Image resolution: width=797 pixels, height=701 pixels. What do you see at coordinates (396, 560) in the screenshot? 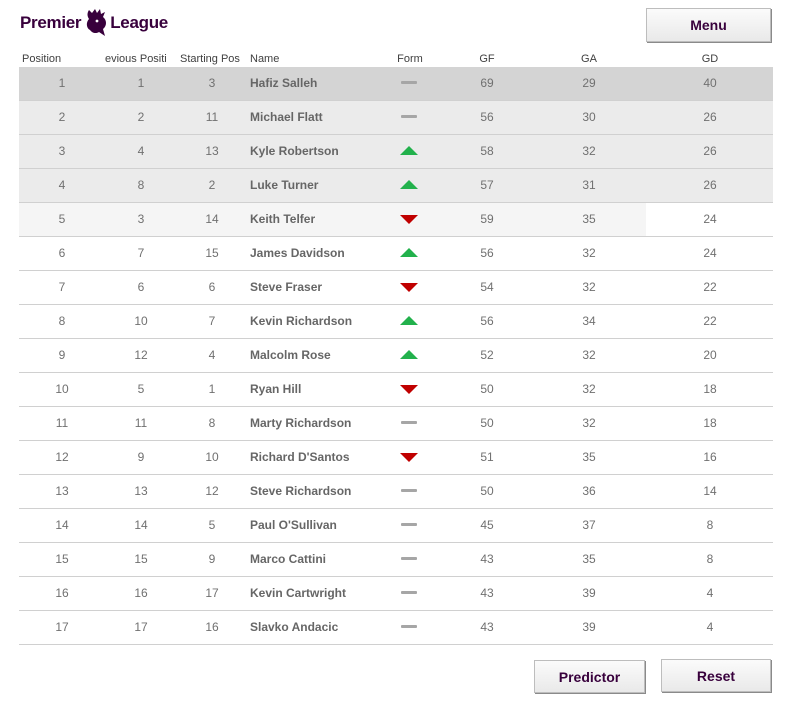
I see `table-row: 15 15 9 Marco Cattini 43 35 8` at bounding box center [396, 560].